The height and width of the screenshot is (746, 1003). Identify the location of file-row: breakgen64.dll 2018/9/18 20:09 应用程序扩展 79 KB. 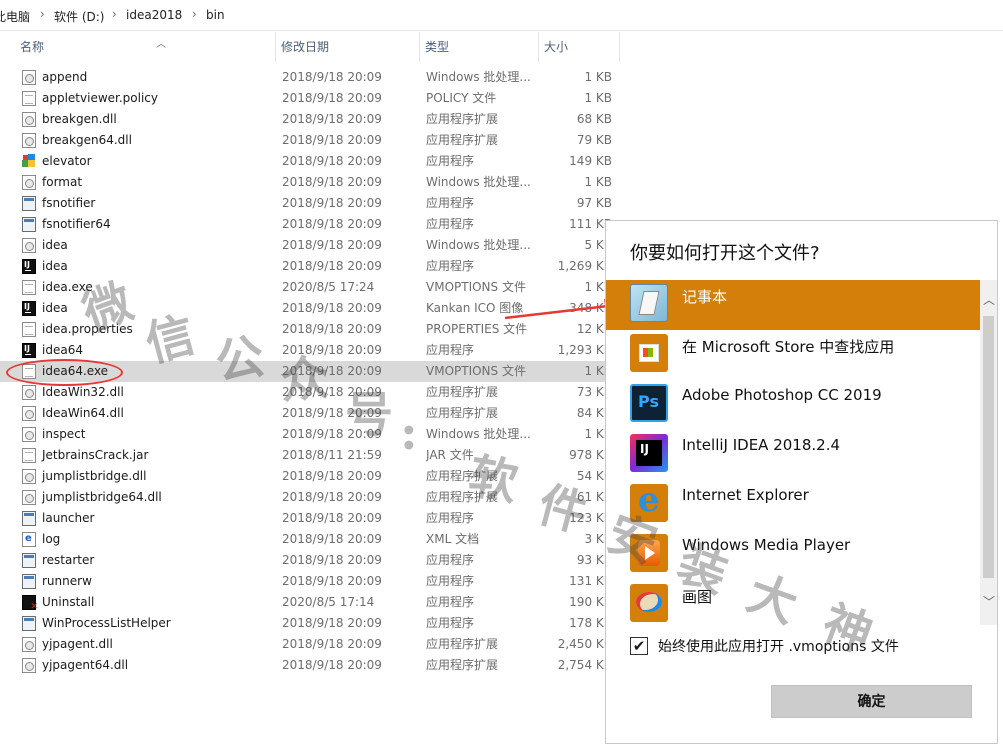
(320, 140).